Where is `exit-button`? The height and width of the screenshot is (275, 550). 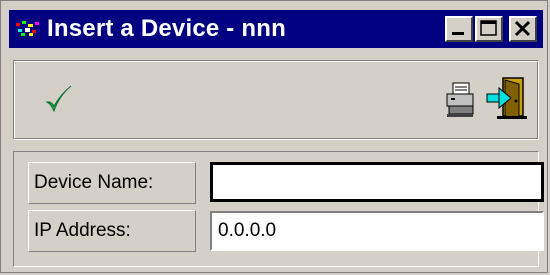 exit-button is located at coordinates (507, 98).